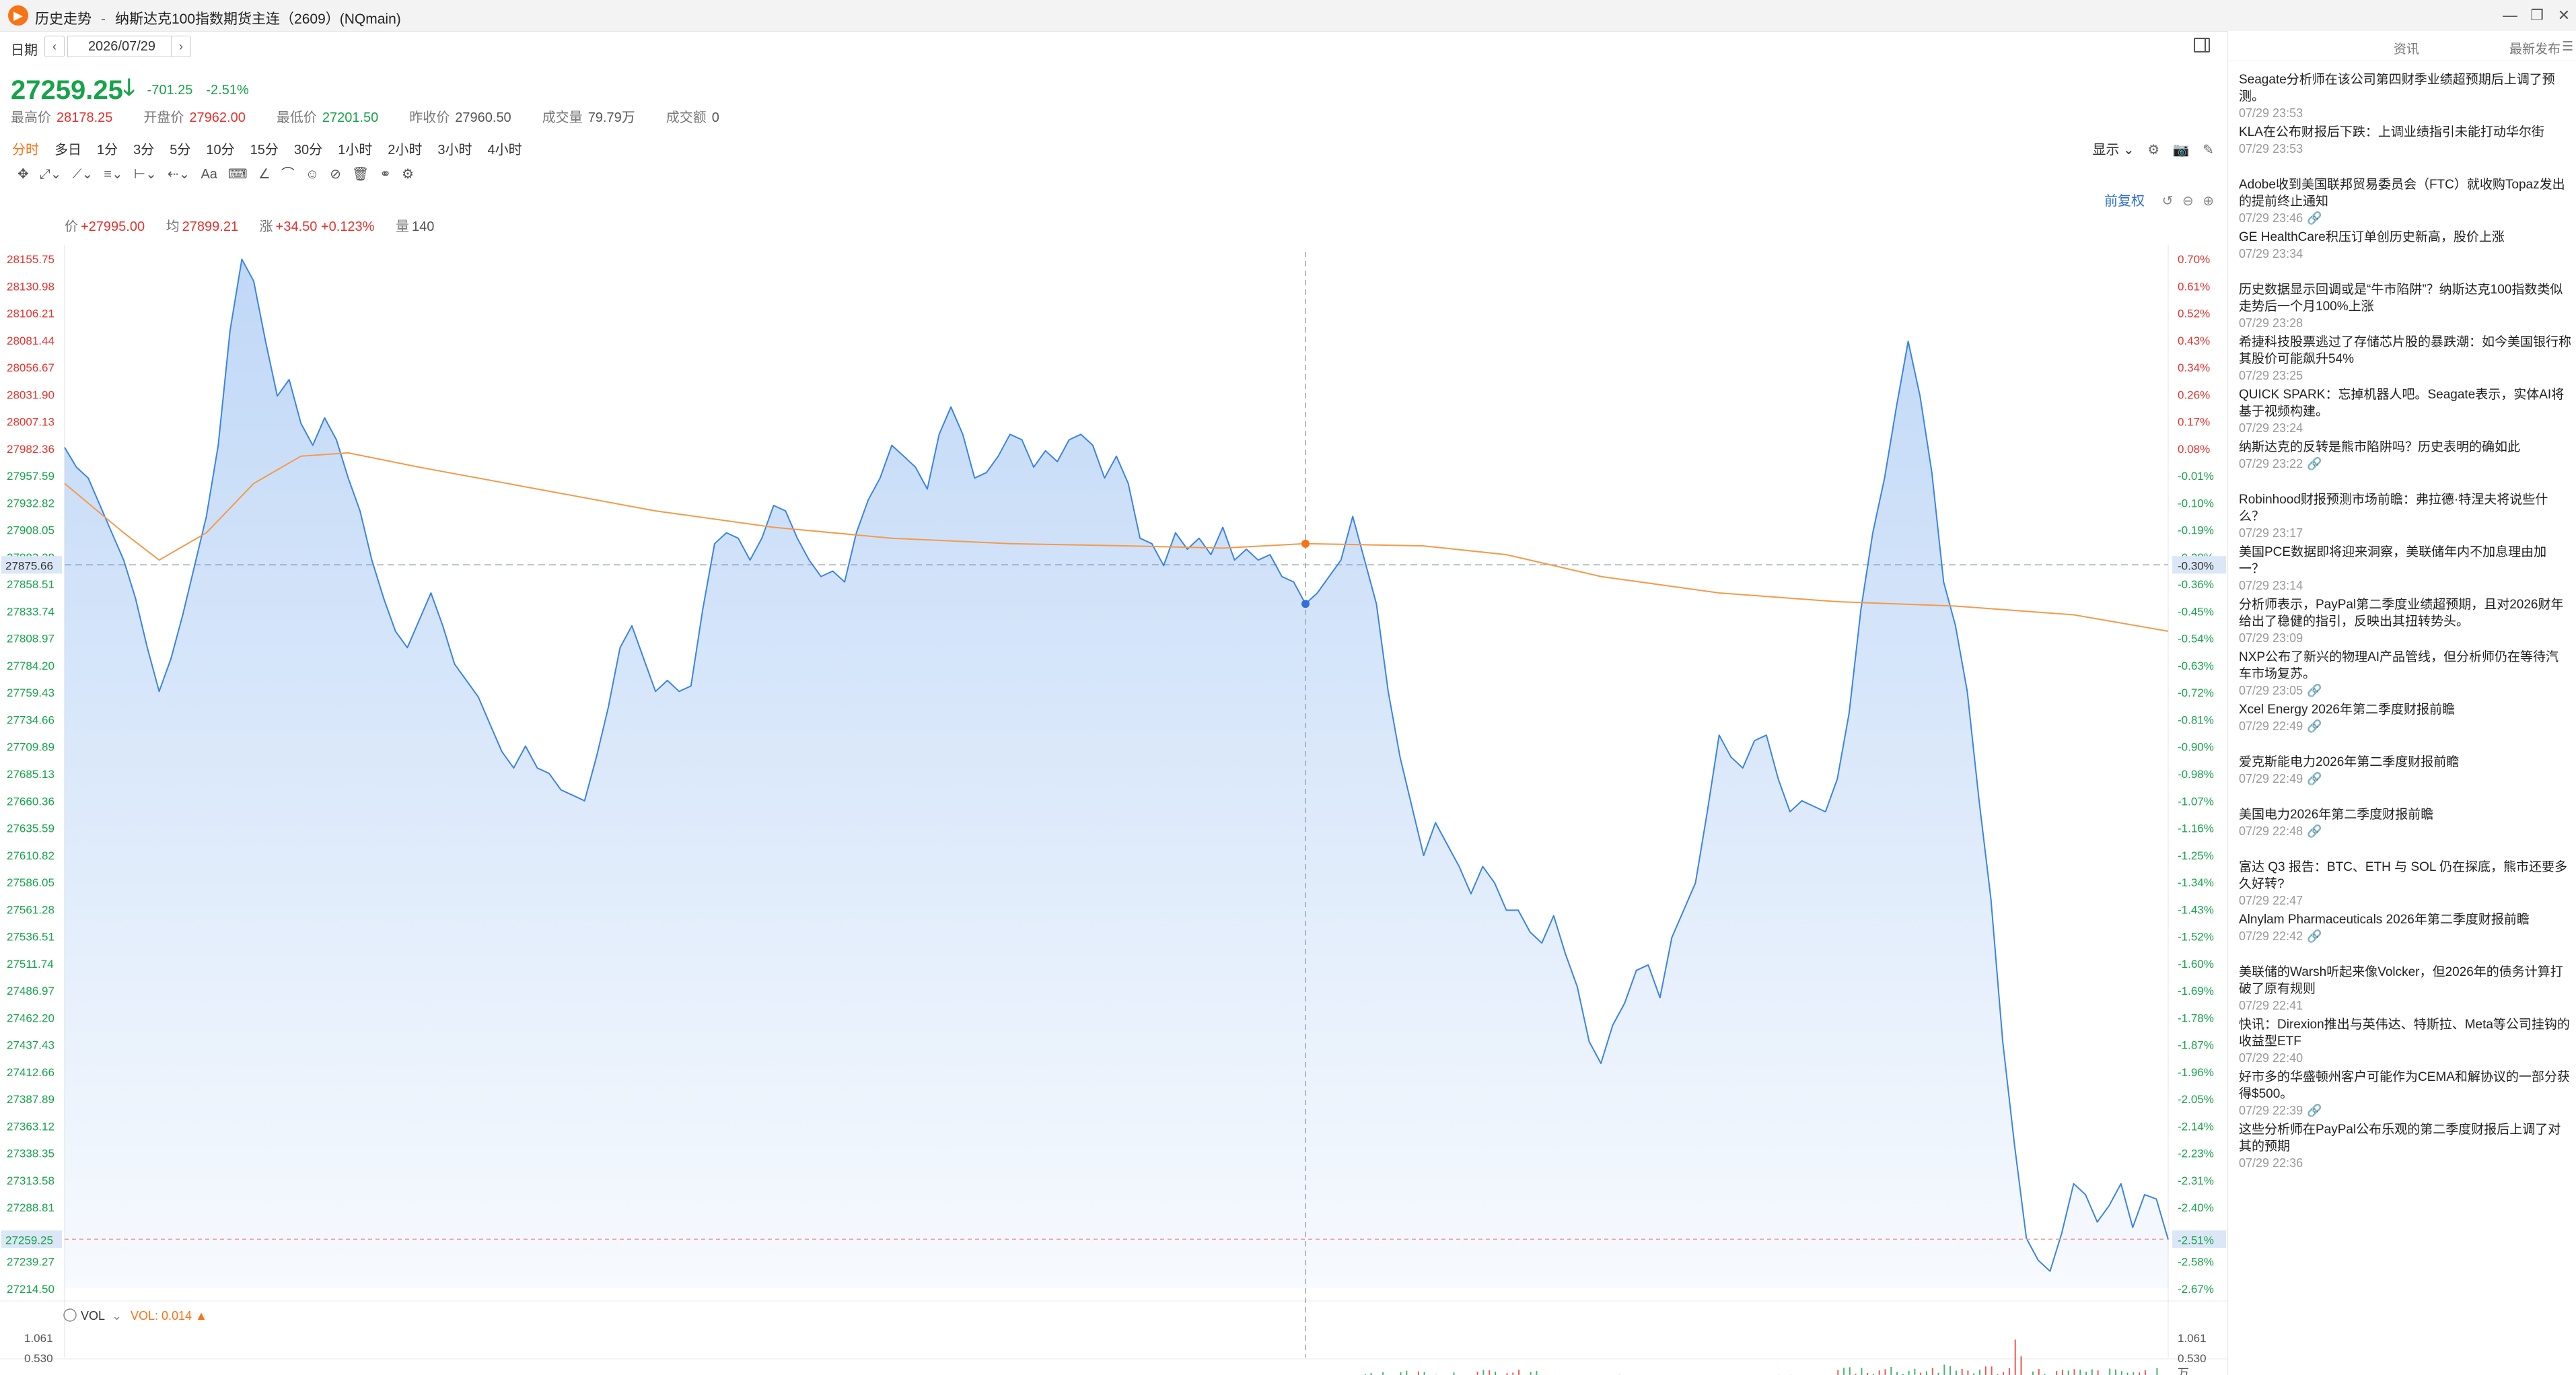  What do you see at coordinates (2405, 780) in the screenshot?
I see `news-item: 爱克斯能电力2026年第二季度财报前瞻 07/29 22:49 🔗` at bounding box center [2405, 780].